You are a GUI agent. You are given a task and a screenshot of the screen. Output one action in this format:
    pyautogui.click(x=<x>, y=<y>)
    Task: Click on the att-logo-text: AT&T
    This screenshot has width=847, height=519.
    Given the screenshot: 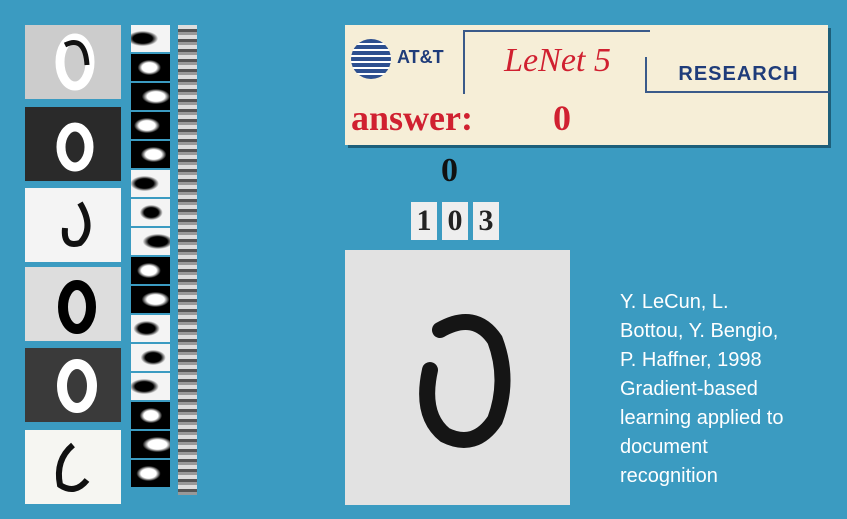 What is the action you would take?
    pyautogui.click(x=420, y=57)
    